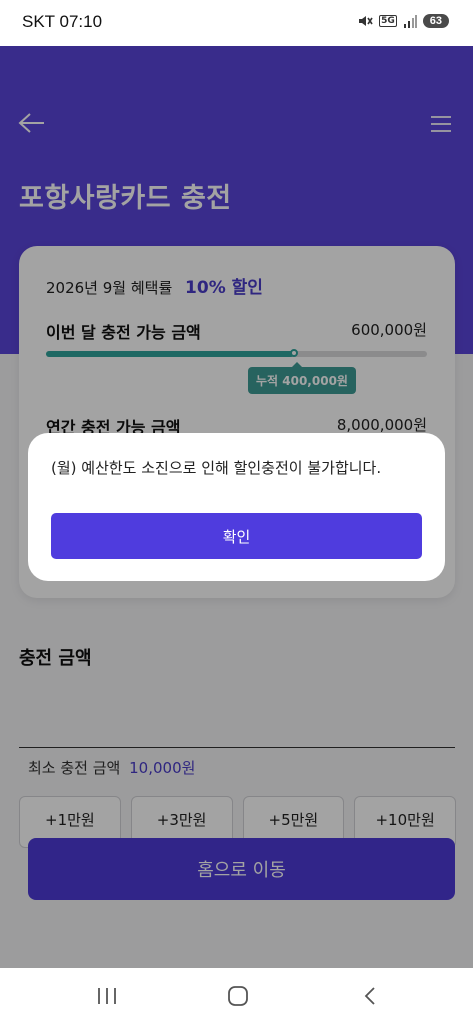  What do you see at coordinates (410, 21) in the screenshot?
I see `signal-icon` at bounding box center [410, 21].